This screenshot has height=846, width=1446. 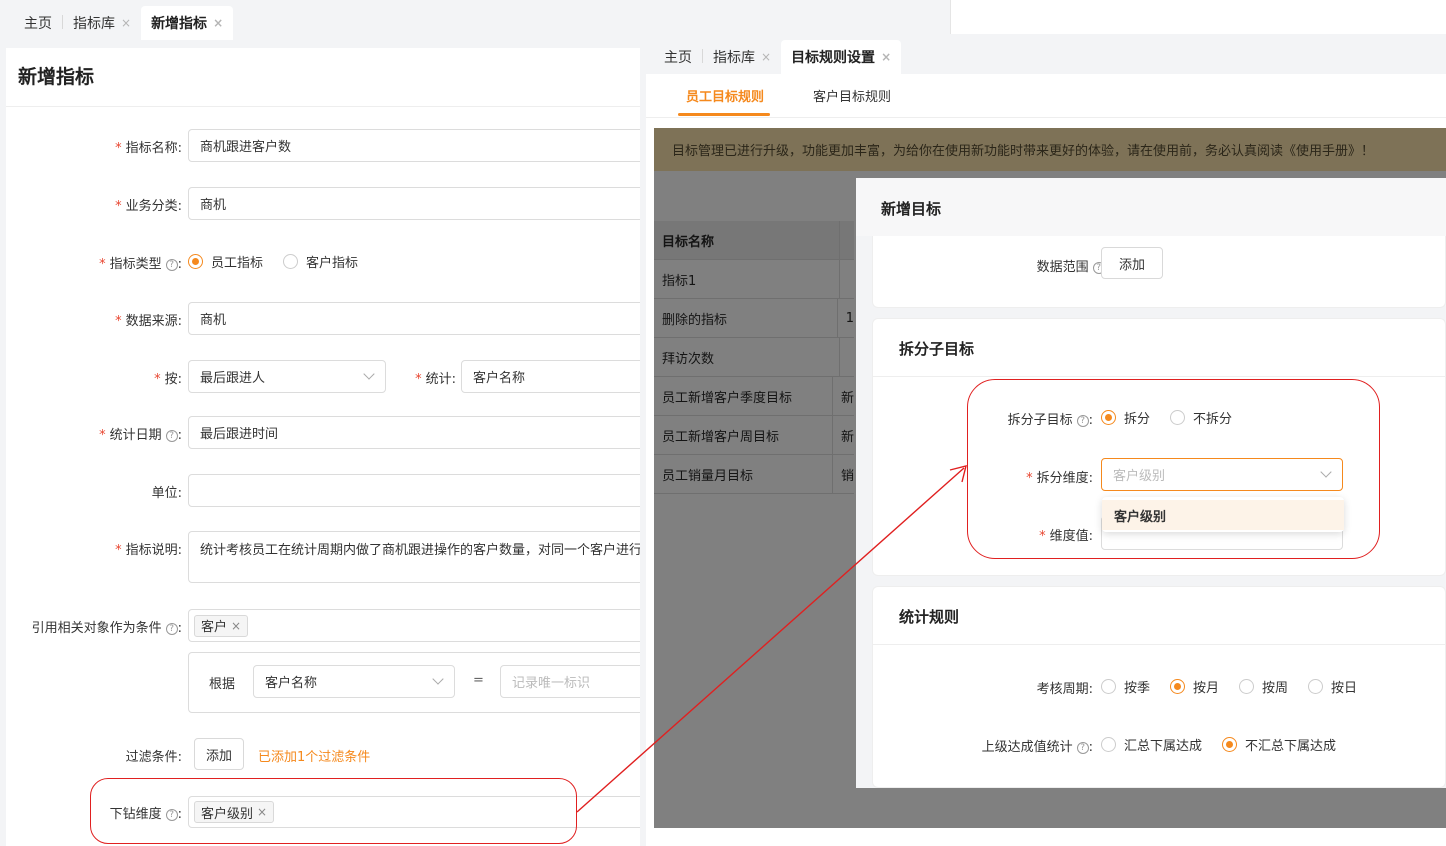 I want to click on arrow-line, so click(x=770, y=640).